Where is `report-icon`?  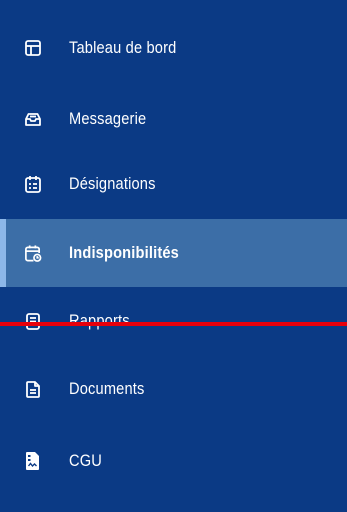
report-icon is located at coordinates (33, 321).